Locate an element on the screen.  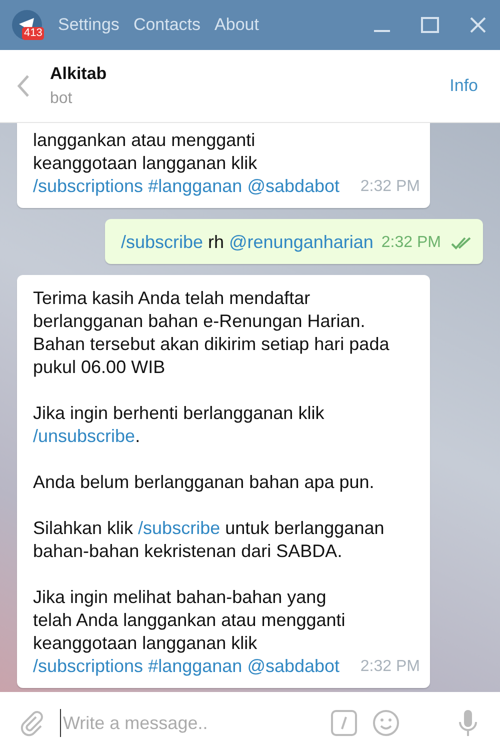
message-text: Terima kasih Anda telah mendaftar berlangganan bahan e-Renungan Harian. Bahan tersebut akan dikirim setiap hari pada pukul 06.00 WIB is located at coordinates (211, 333).